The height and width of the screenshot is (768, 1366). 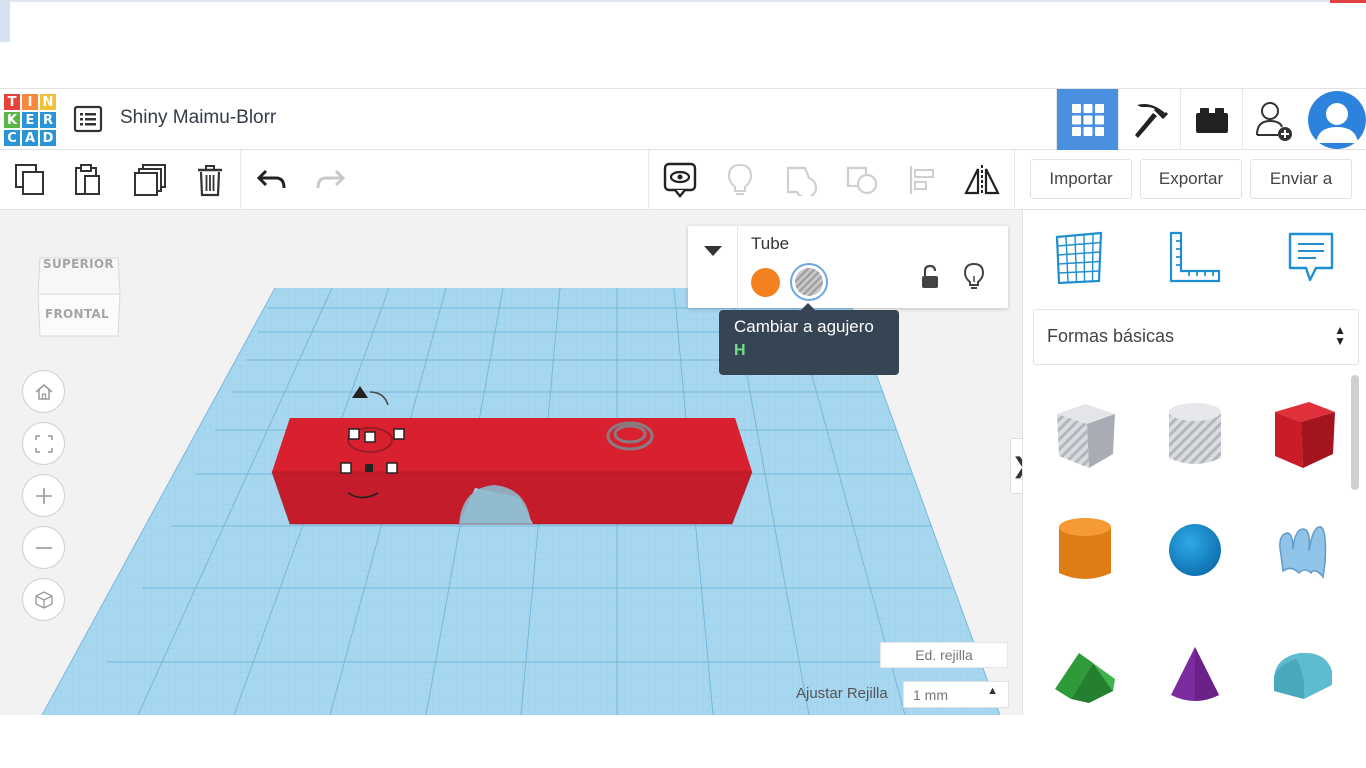 I want to click on cube-perspective-icon, so click(x=43, y=599).